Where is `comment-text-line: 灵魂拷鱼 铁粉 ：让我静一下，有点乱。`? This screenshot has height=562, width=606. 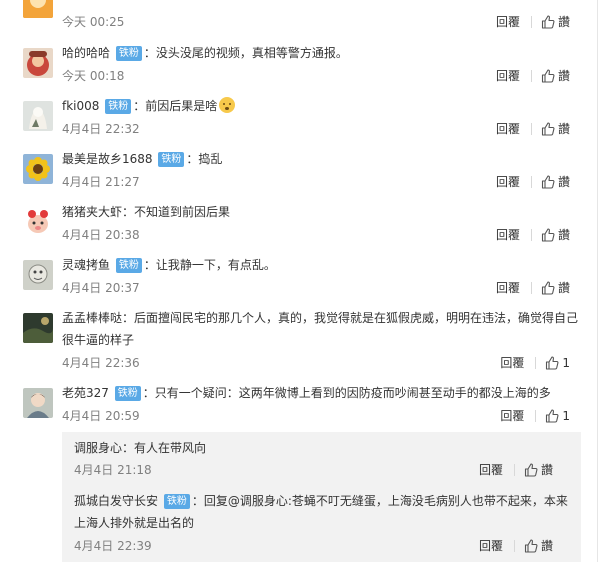
comment-text-line: 灵魂拷鱼 铁粉 ：让我静一下，有点乱。 is located at coordinates (169, 265).